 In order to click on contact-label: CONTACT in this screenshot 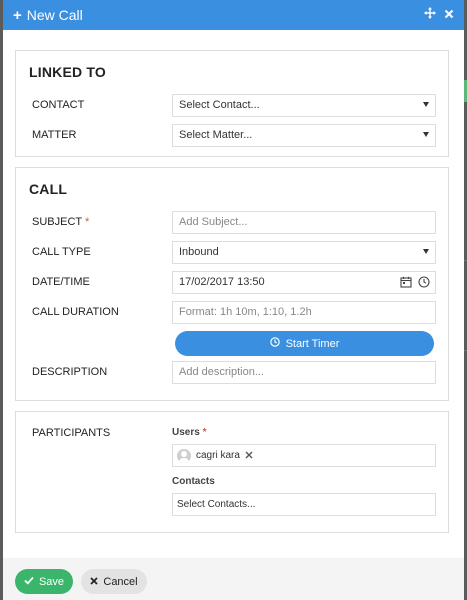, I will do `click(58, 105)`.